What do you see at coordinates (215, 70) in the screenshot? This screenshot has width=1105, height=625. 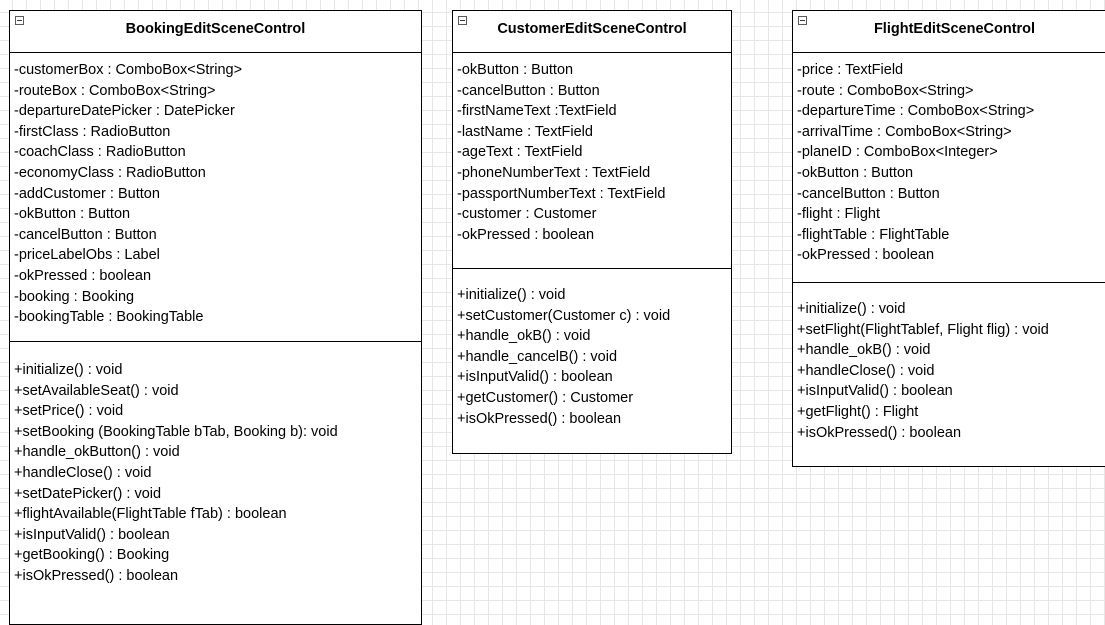 I see `attribute-row: -customerBox : ComboBox<String>` at bounding box center [215, 70].